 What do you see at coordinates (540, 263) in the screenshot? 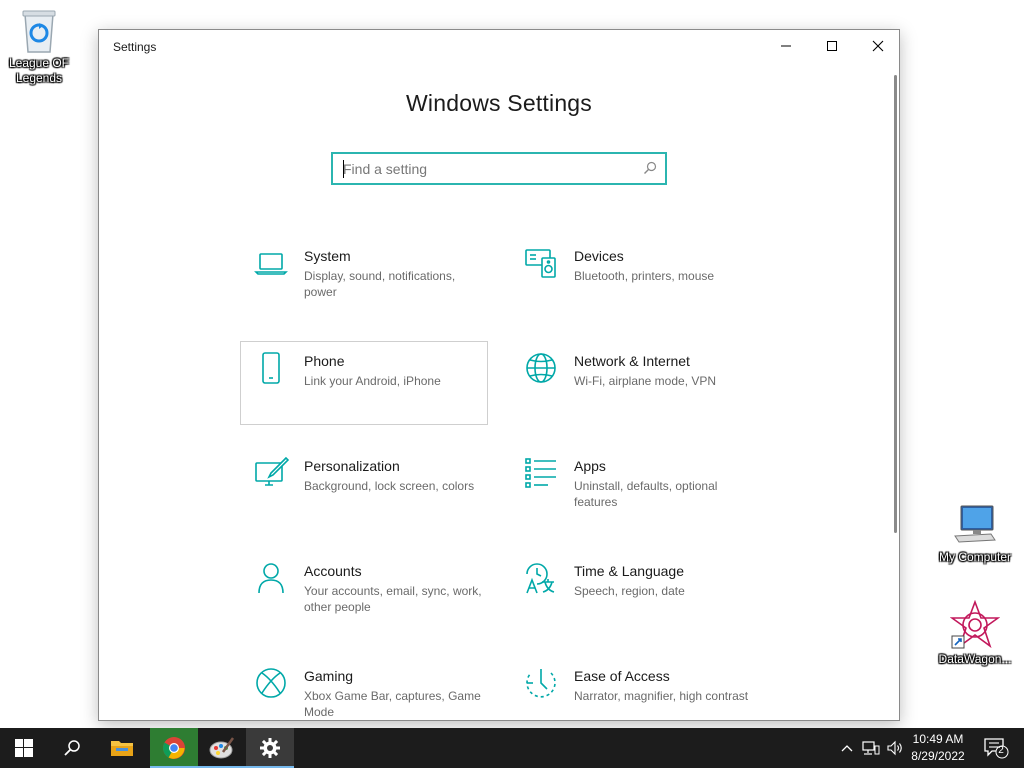
I see `devices-icon` at bounding box center [540, 263].